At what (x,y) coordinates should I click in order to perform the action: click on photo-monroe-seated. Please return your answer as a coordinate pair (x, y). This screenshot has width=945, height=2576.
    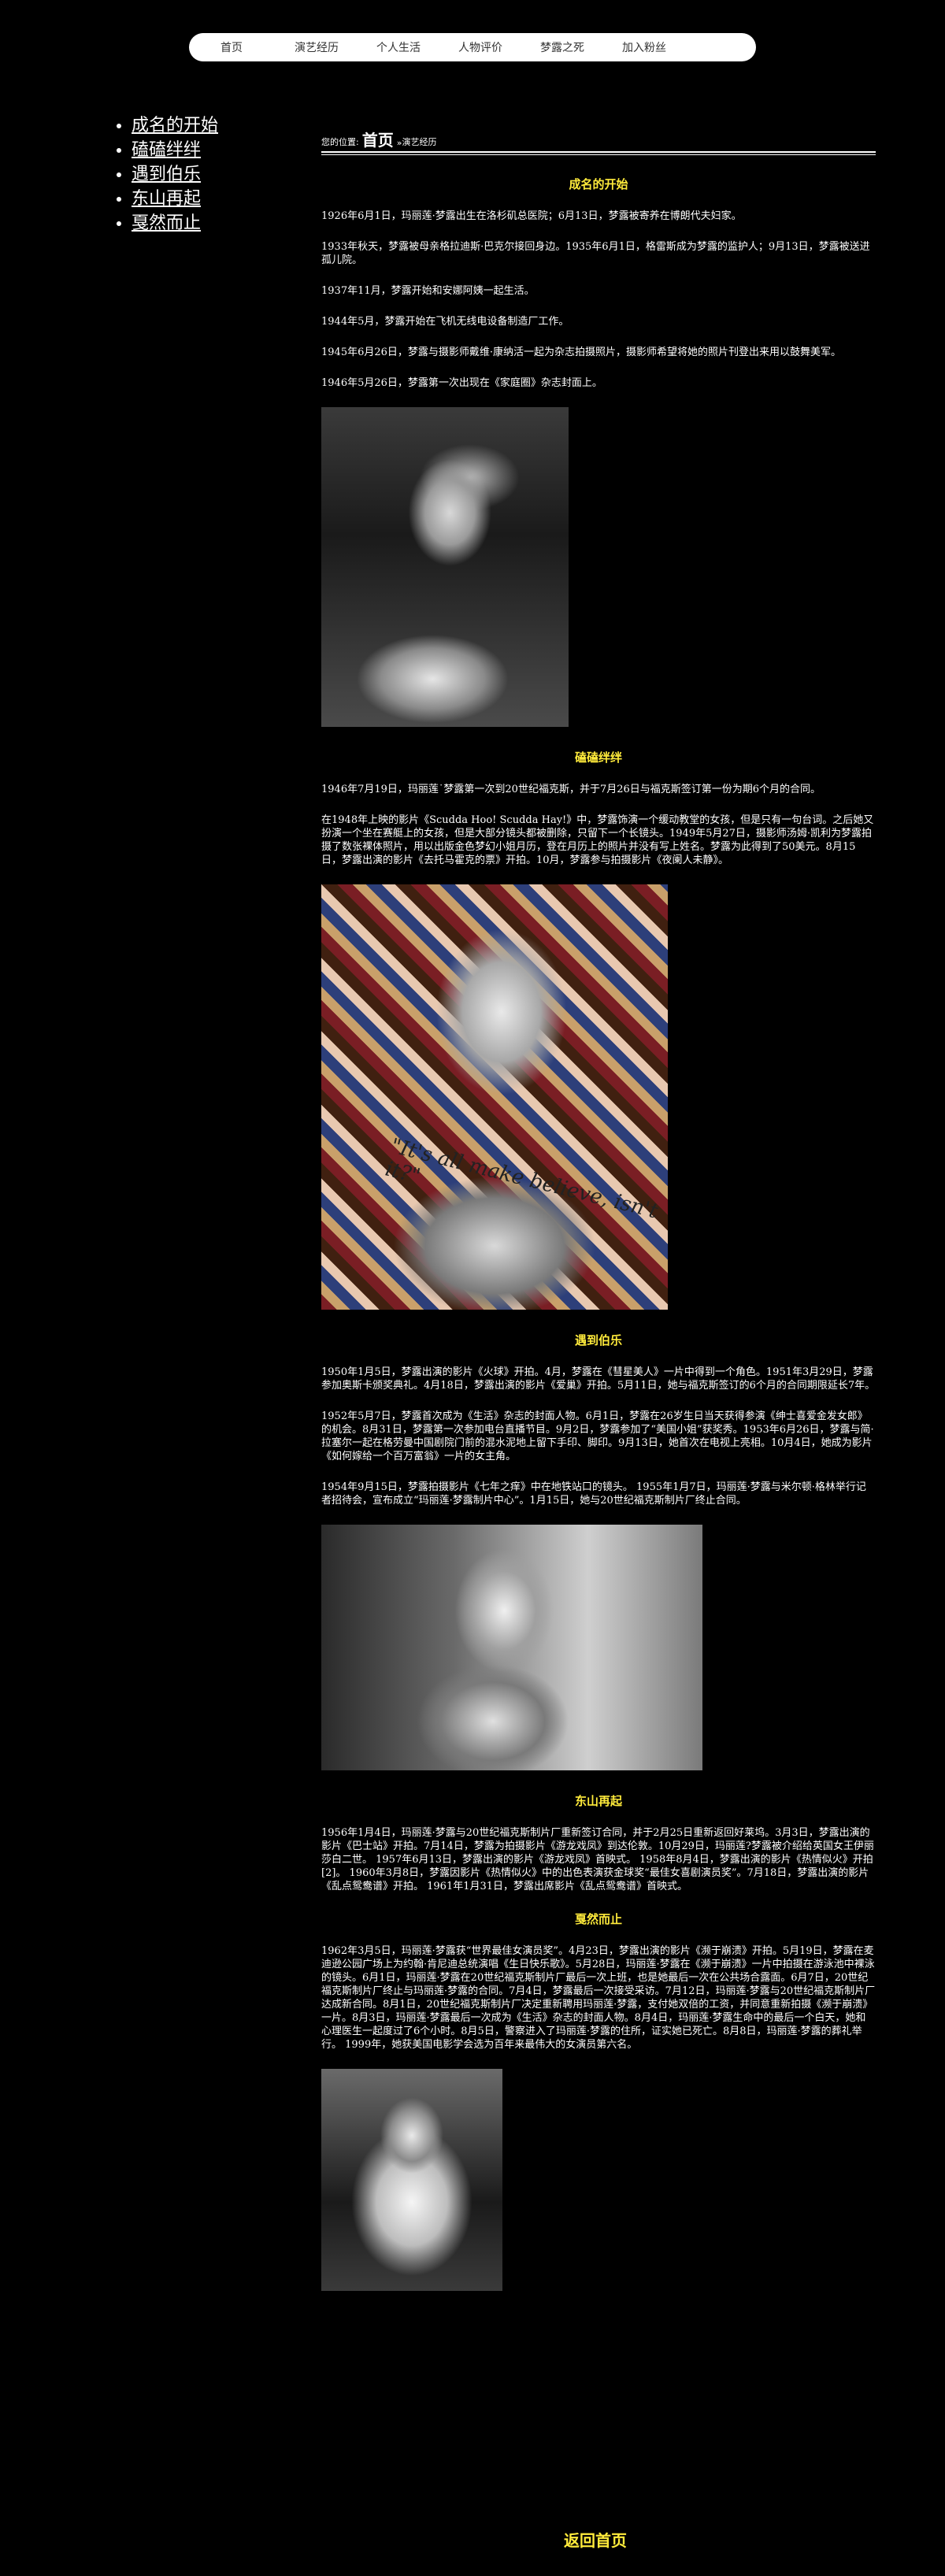
    Looking at the image, I should click on (511, 1647).